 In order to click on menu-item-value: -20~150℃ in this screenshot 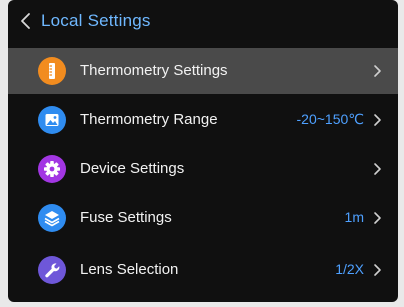, I will do `click(330, 119)`.